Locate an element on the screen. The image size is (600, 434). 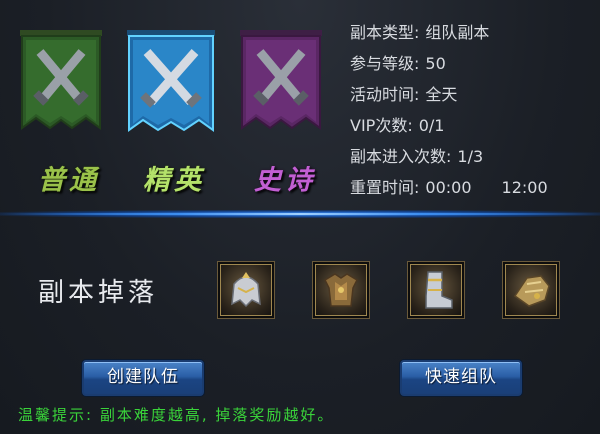
info-row-vip: VIP次数: 0/1 is located at coordinates (449, 130).